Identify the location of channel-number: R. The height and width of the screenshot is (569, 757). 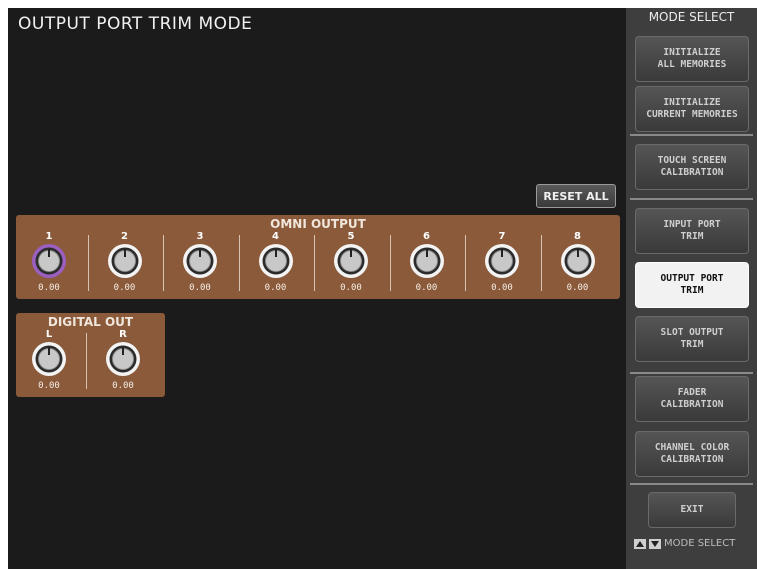
(123, 334).